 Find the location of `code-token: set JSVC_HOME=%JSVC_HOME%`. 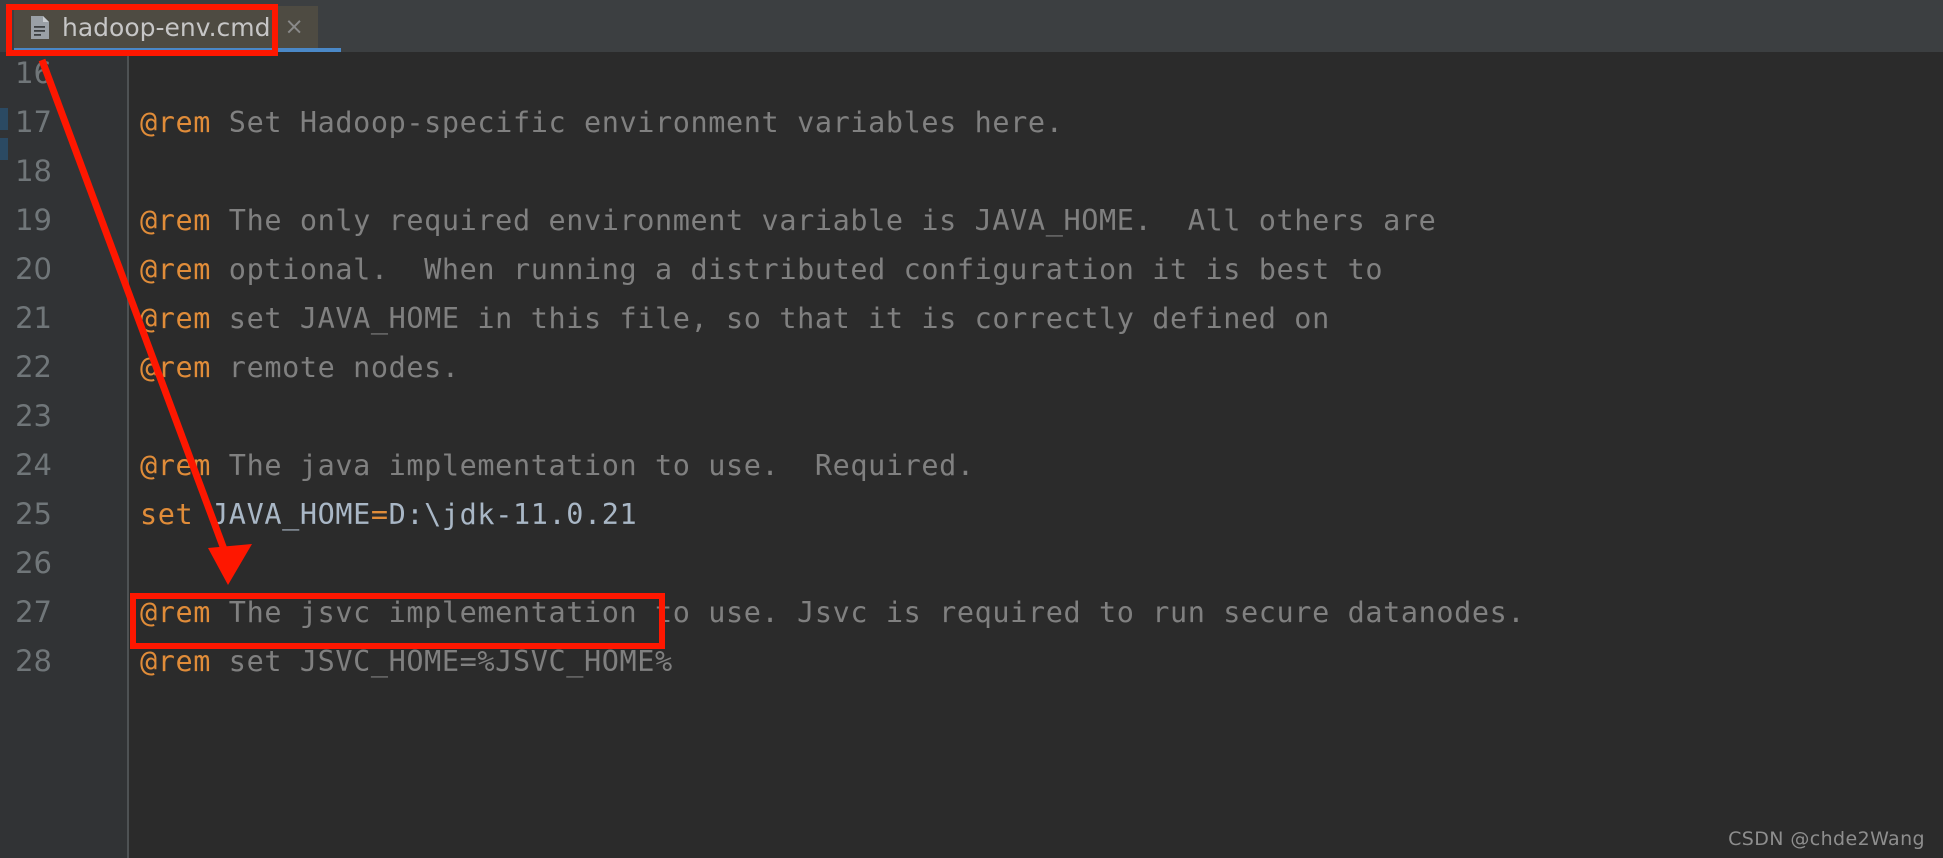

code-token: set JSVC_HOME=%JSVC_HOME% is located at coordinates (442, 661).